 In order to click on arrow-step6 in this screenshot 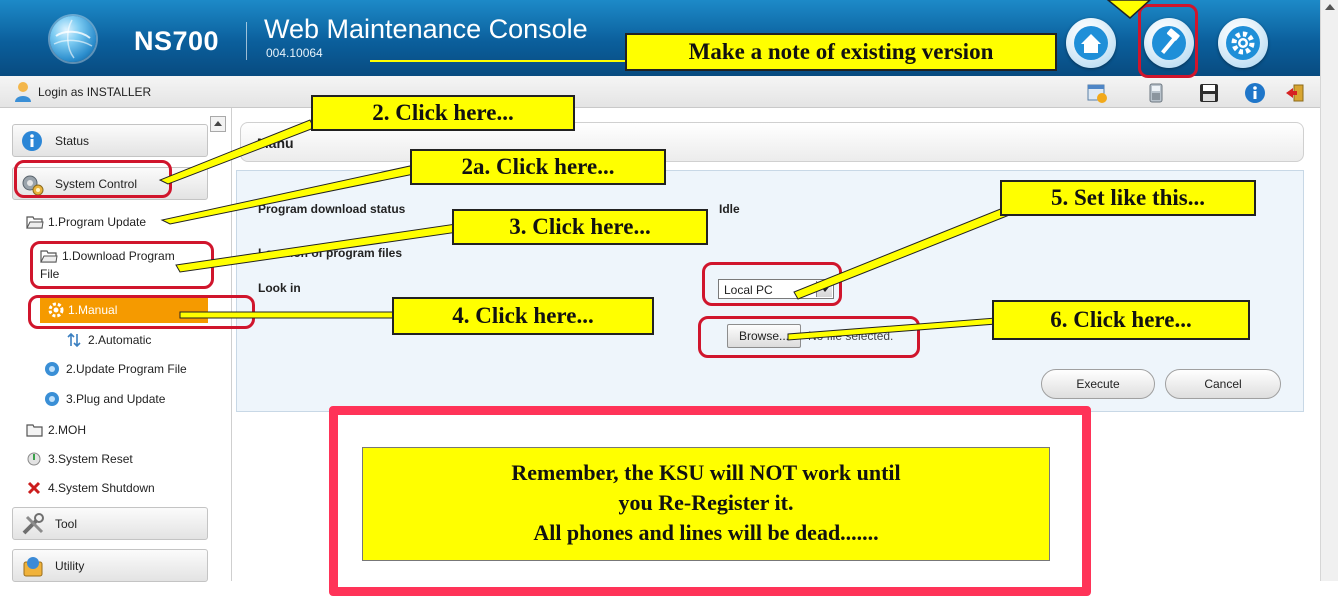, I will do `click(892, 329)`.